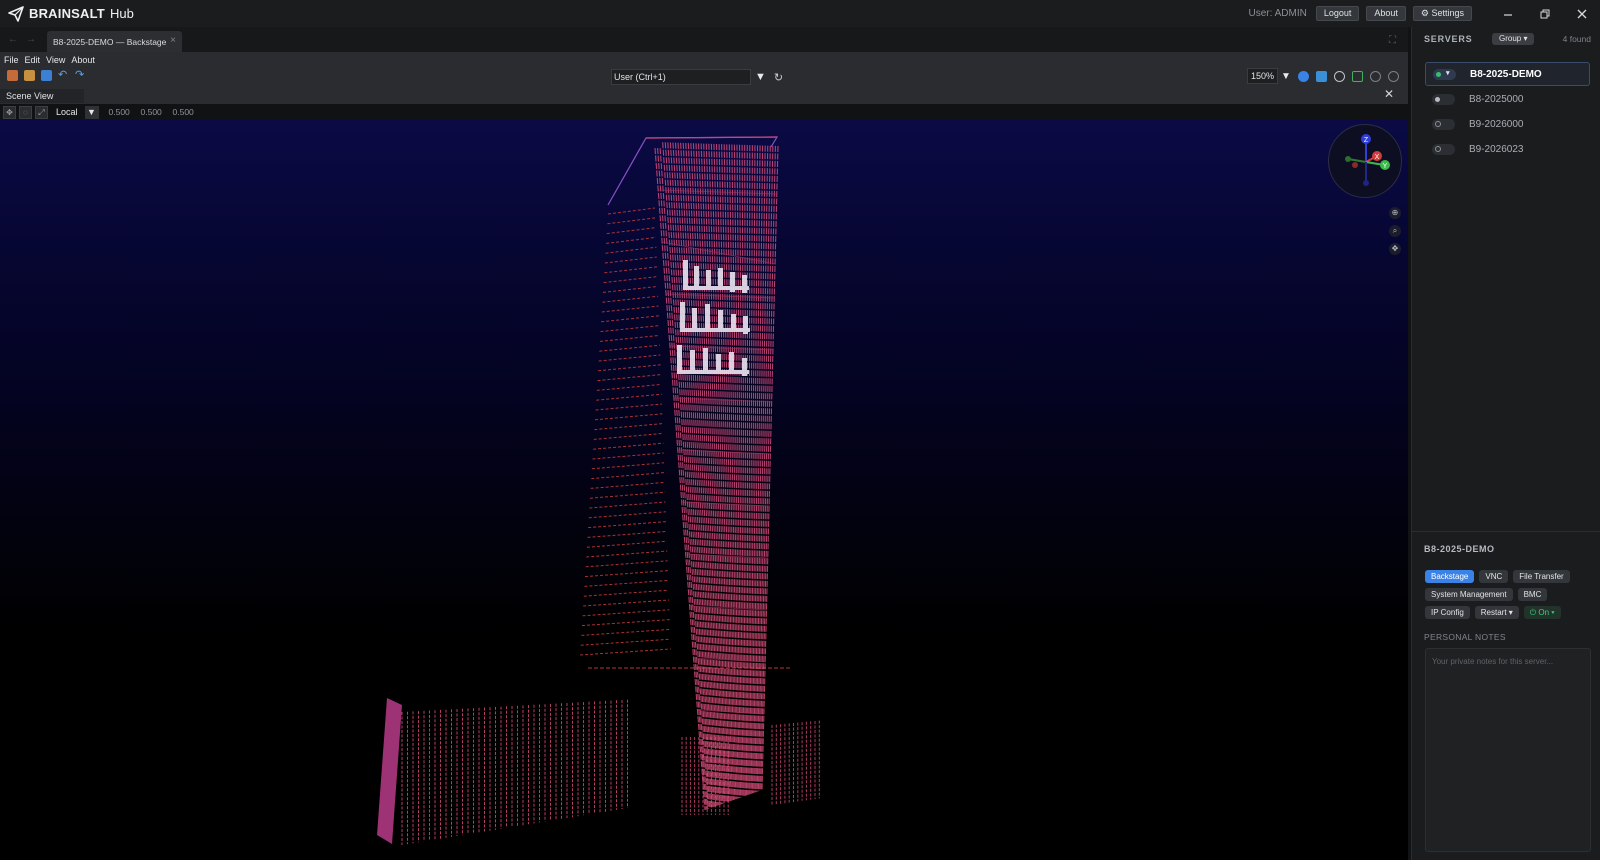 Image resolution: width=1600 pixels, height=860 pixels. What do you see at coordinates (1385, 166) in the screenshot?
I see `gizmo-y-label: Y` at bounding box center [1385, 166].